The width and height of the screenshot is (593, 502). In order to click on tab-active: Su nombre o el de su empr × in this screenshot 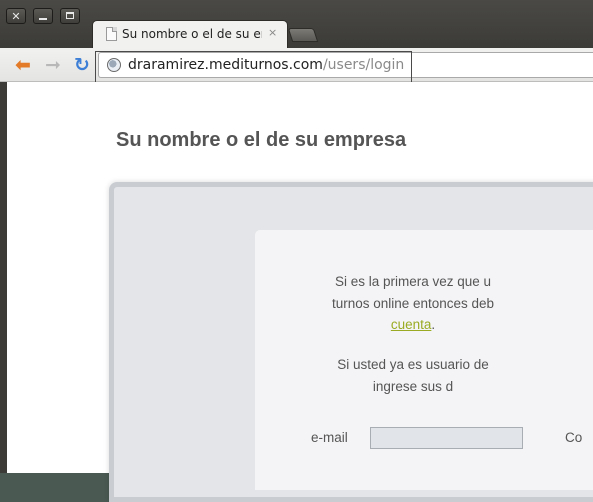, I will do `click(190, 34)`.